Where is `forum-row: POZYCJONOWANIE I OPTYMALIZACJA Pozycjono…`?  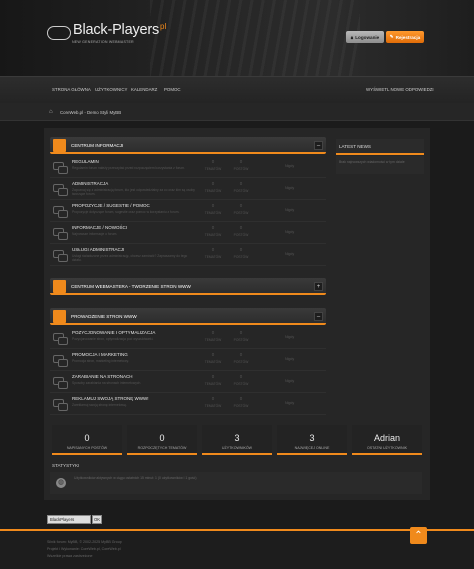
forum-row: POZYCJONOWANIE I OPTYMALIZACJA Pozycjono… is located at coordinates (188, 338).